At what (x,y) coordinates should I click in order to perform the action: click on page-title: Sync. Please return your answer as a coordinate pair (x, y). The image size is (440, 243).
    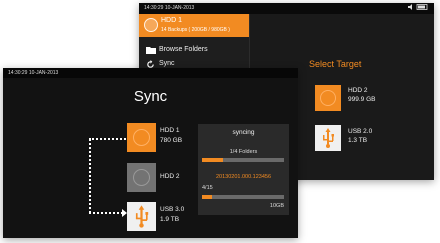
    Looking at the image, I should click on (150, 96).